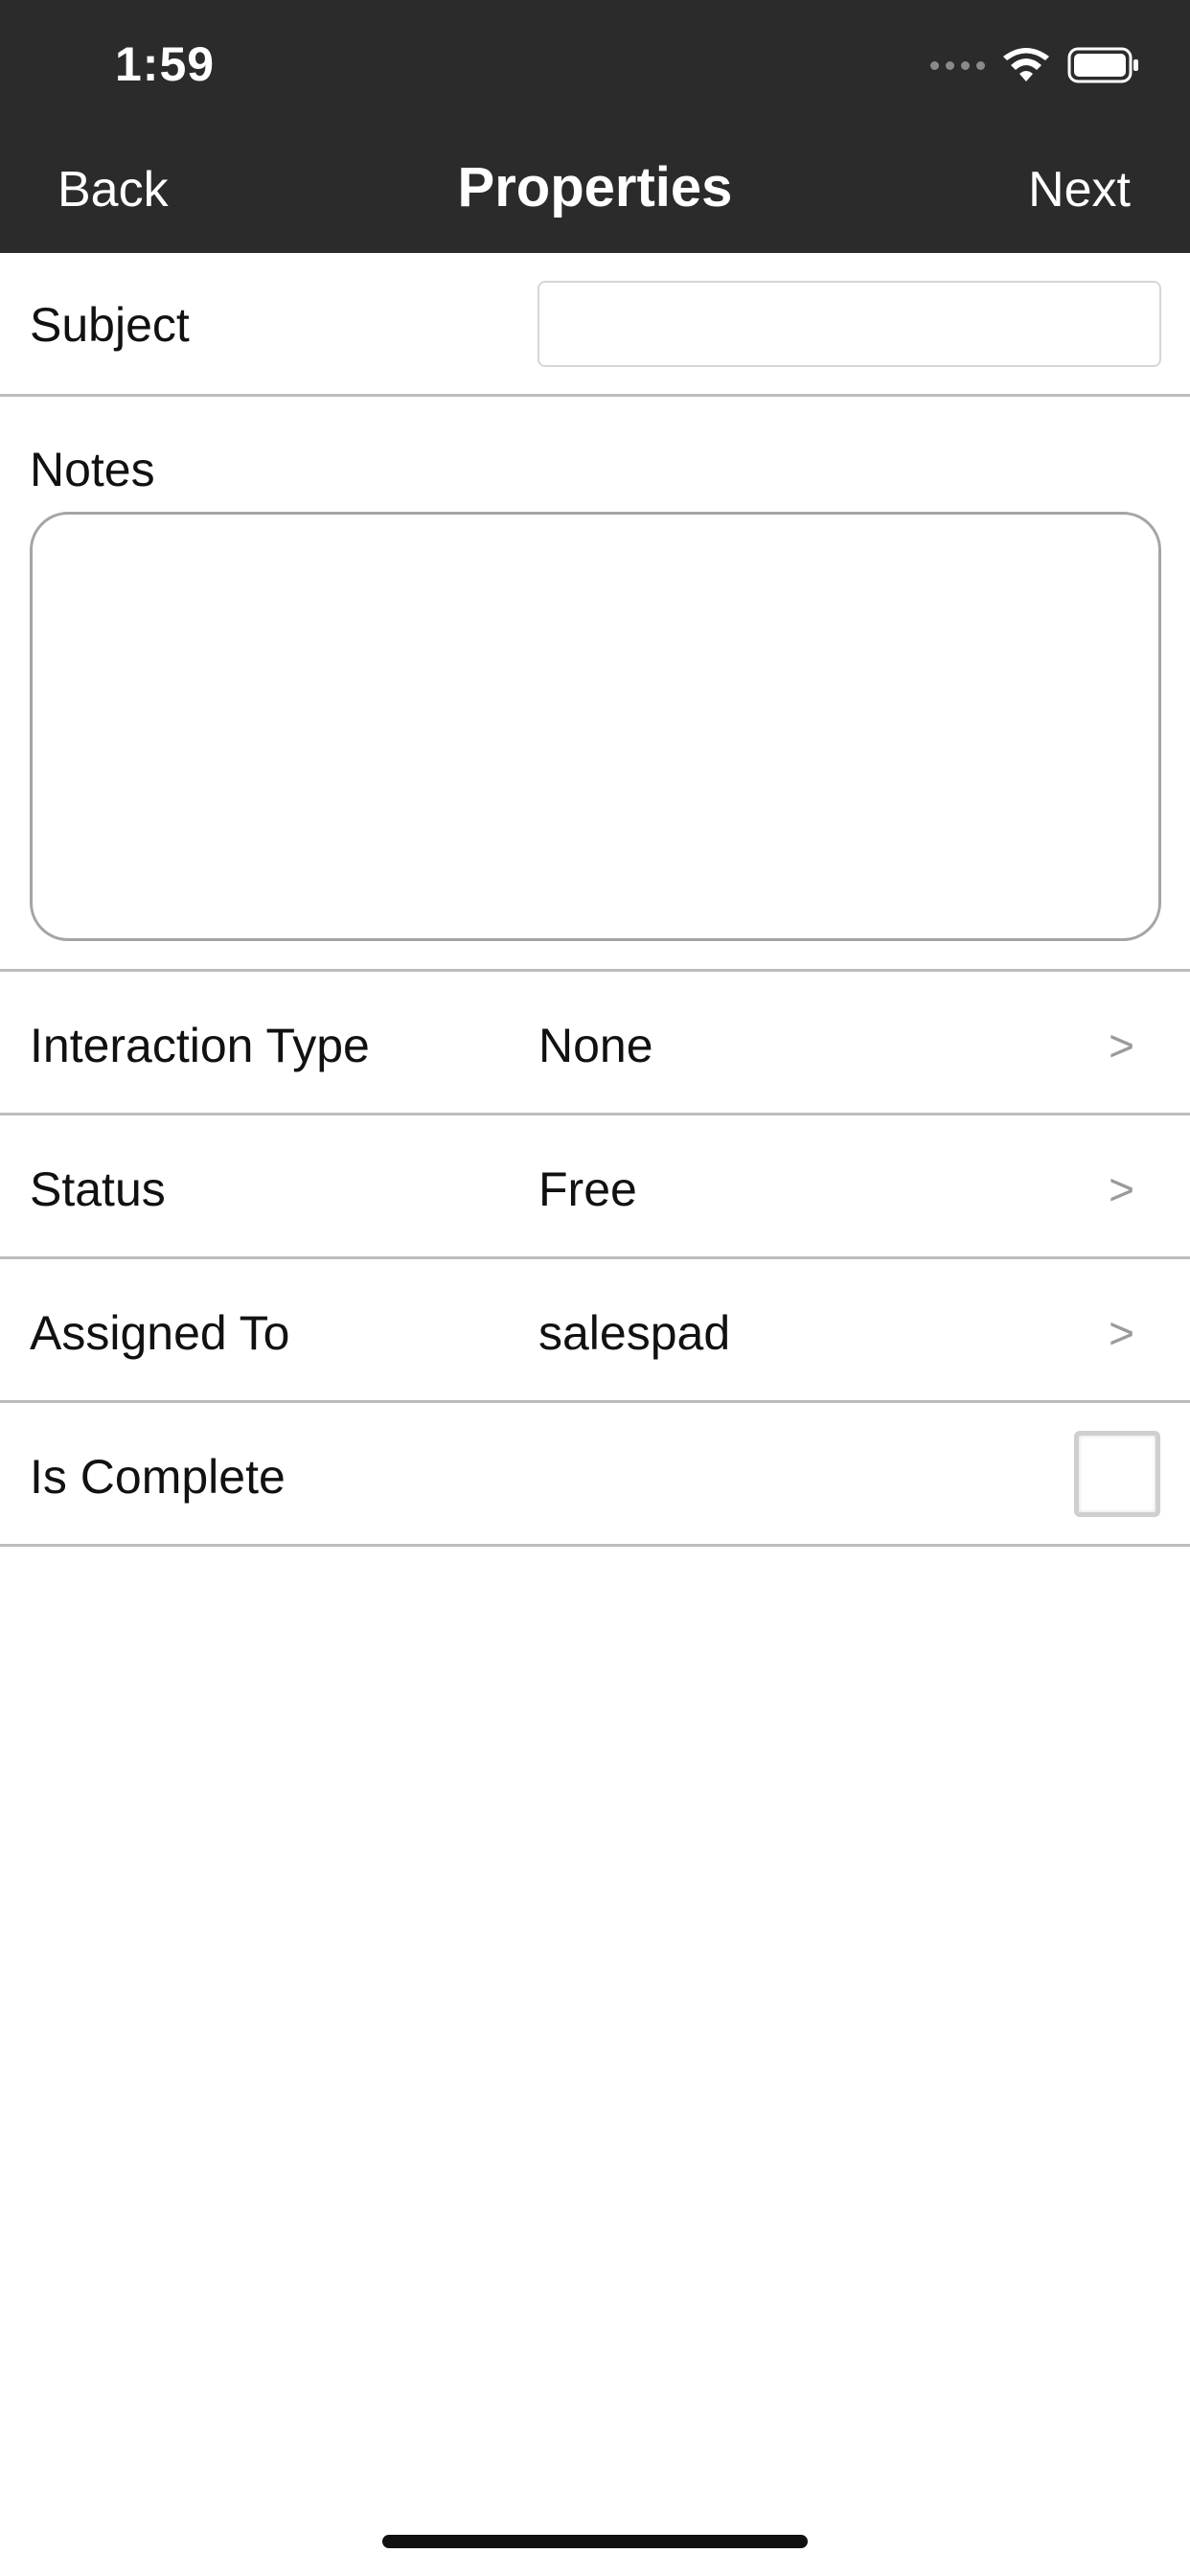 The image size is (1190, 2576). What do you see at coordinates (1026, 64) in the screenshot?
I see `wifi-icon` at bounding box center [1026, 64].